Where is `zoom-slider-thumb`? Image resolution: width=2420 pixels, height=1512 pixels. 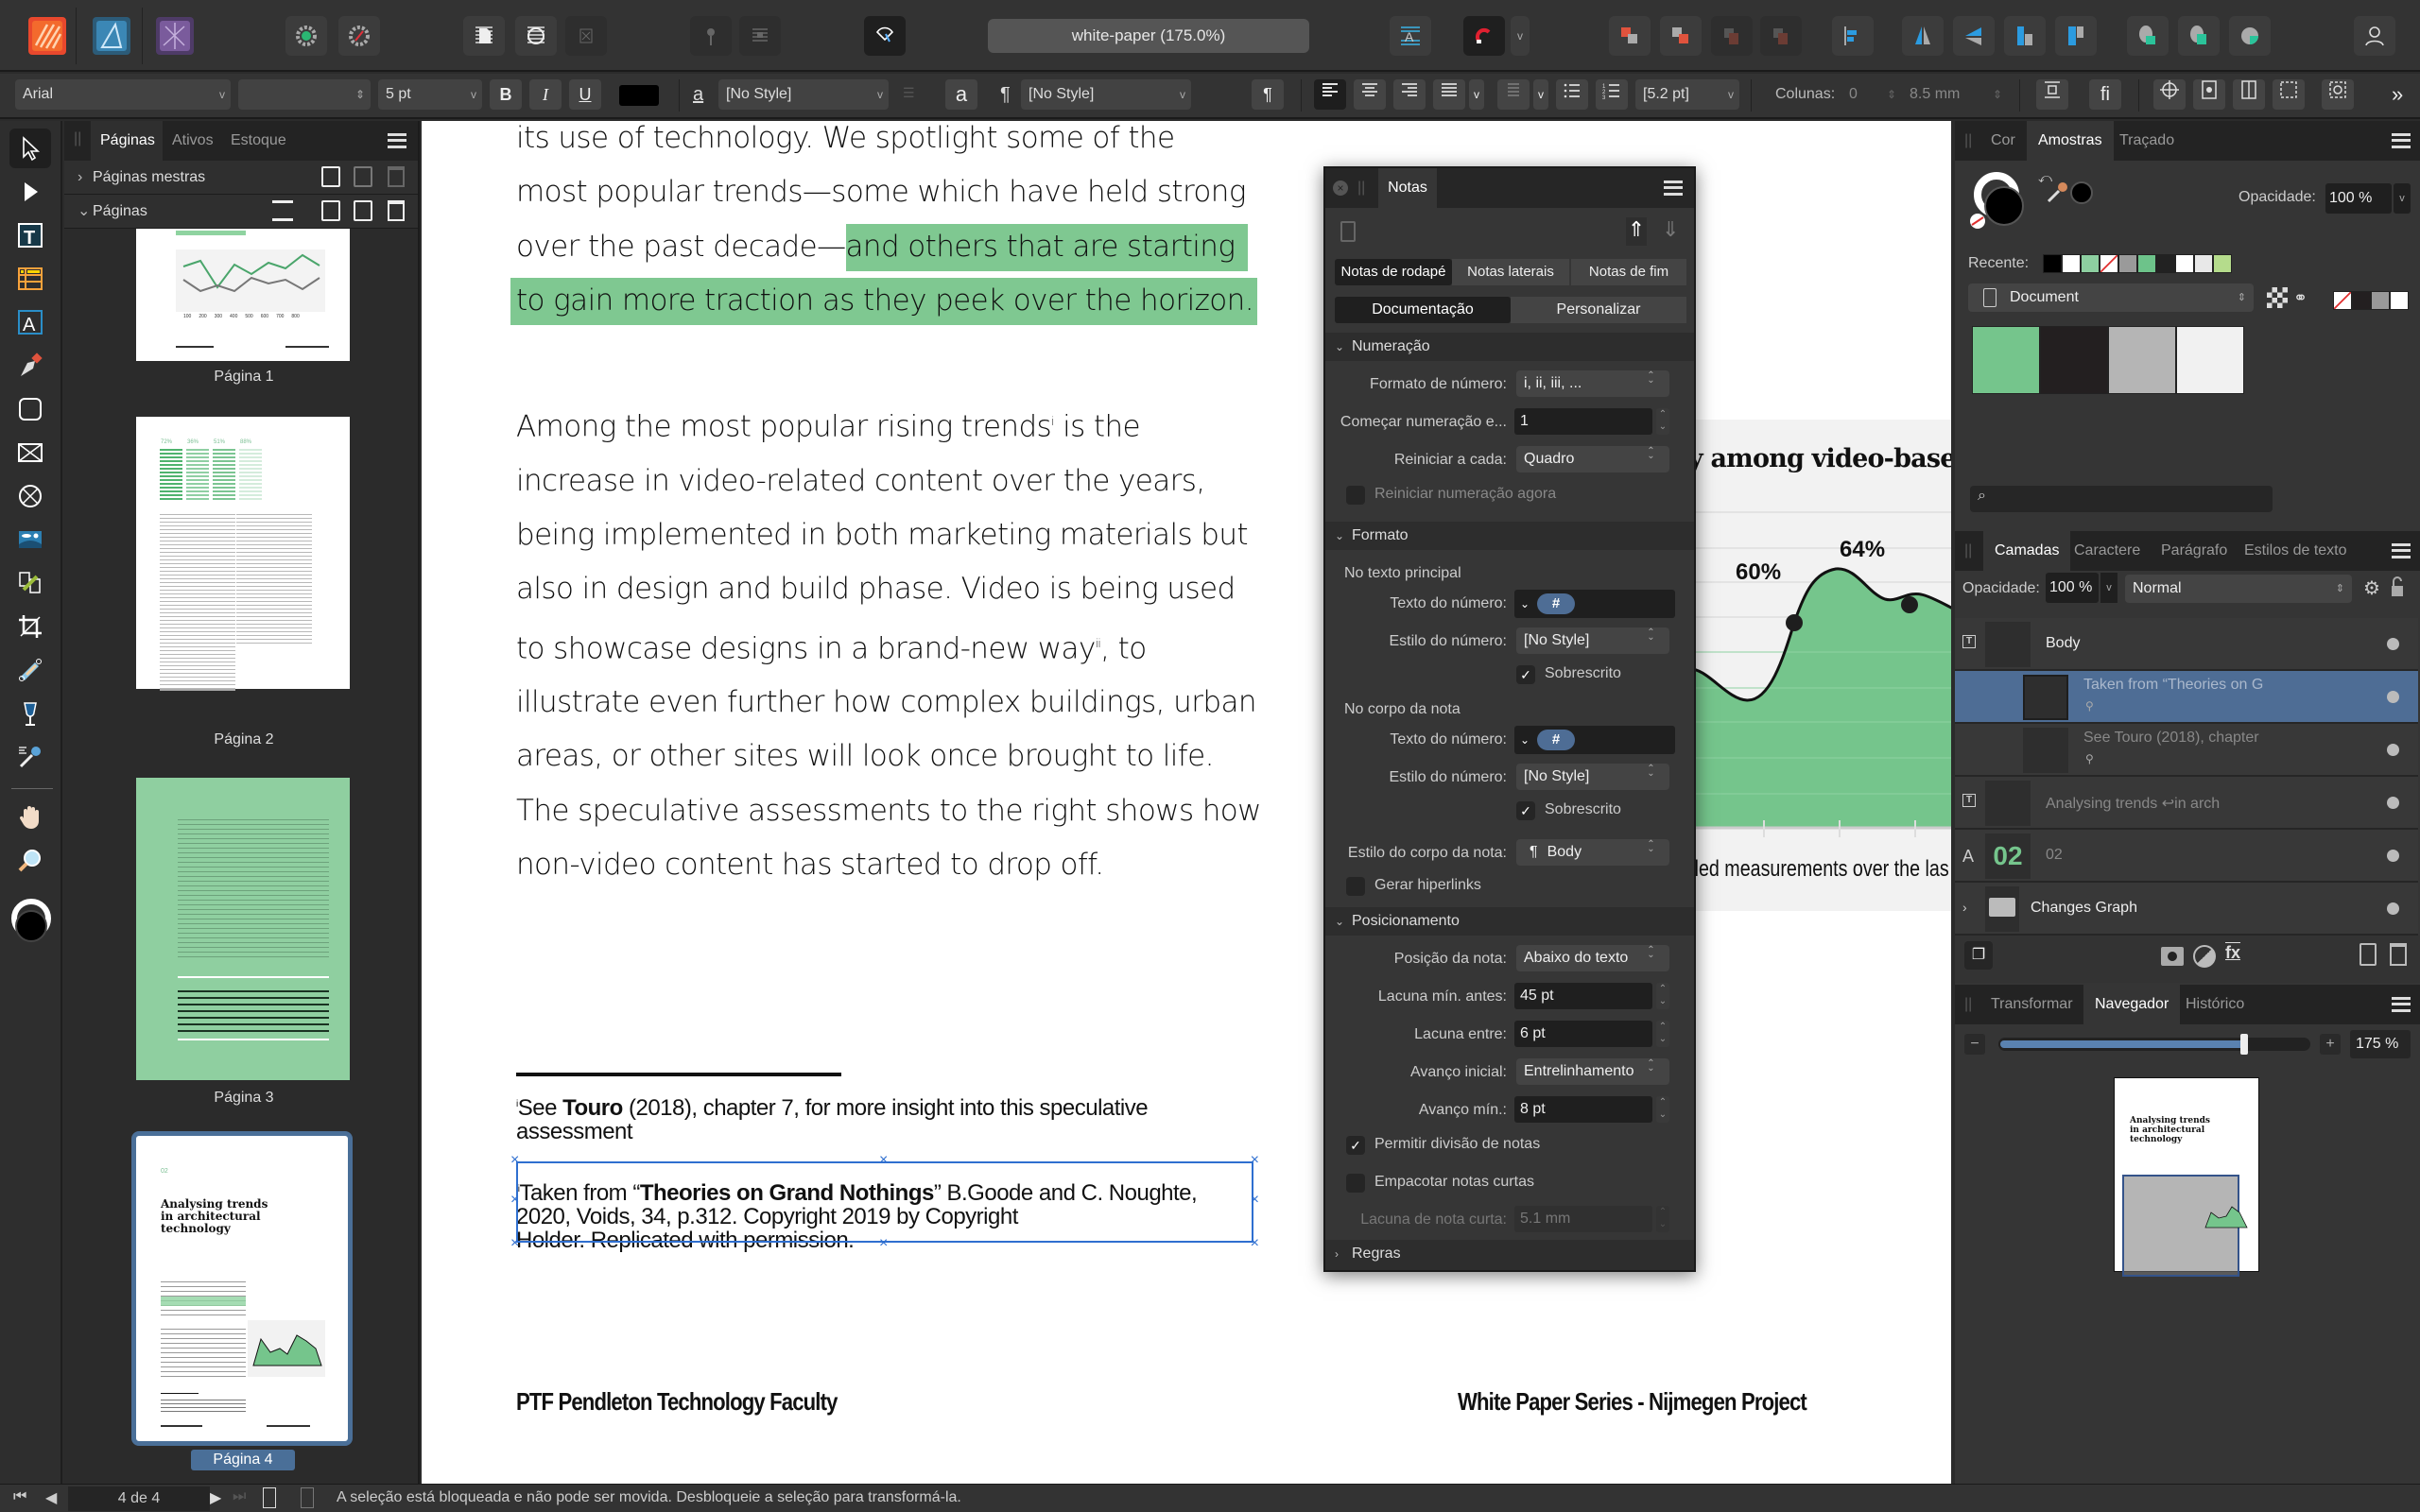
zoom-slider-thumb is located at coordinates (2243, 1044).